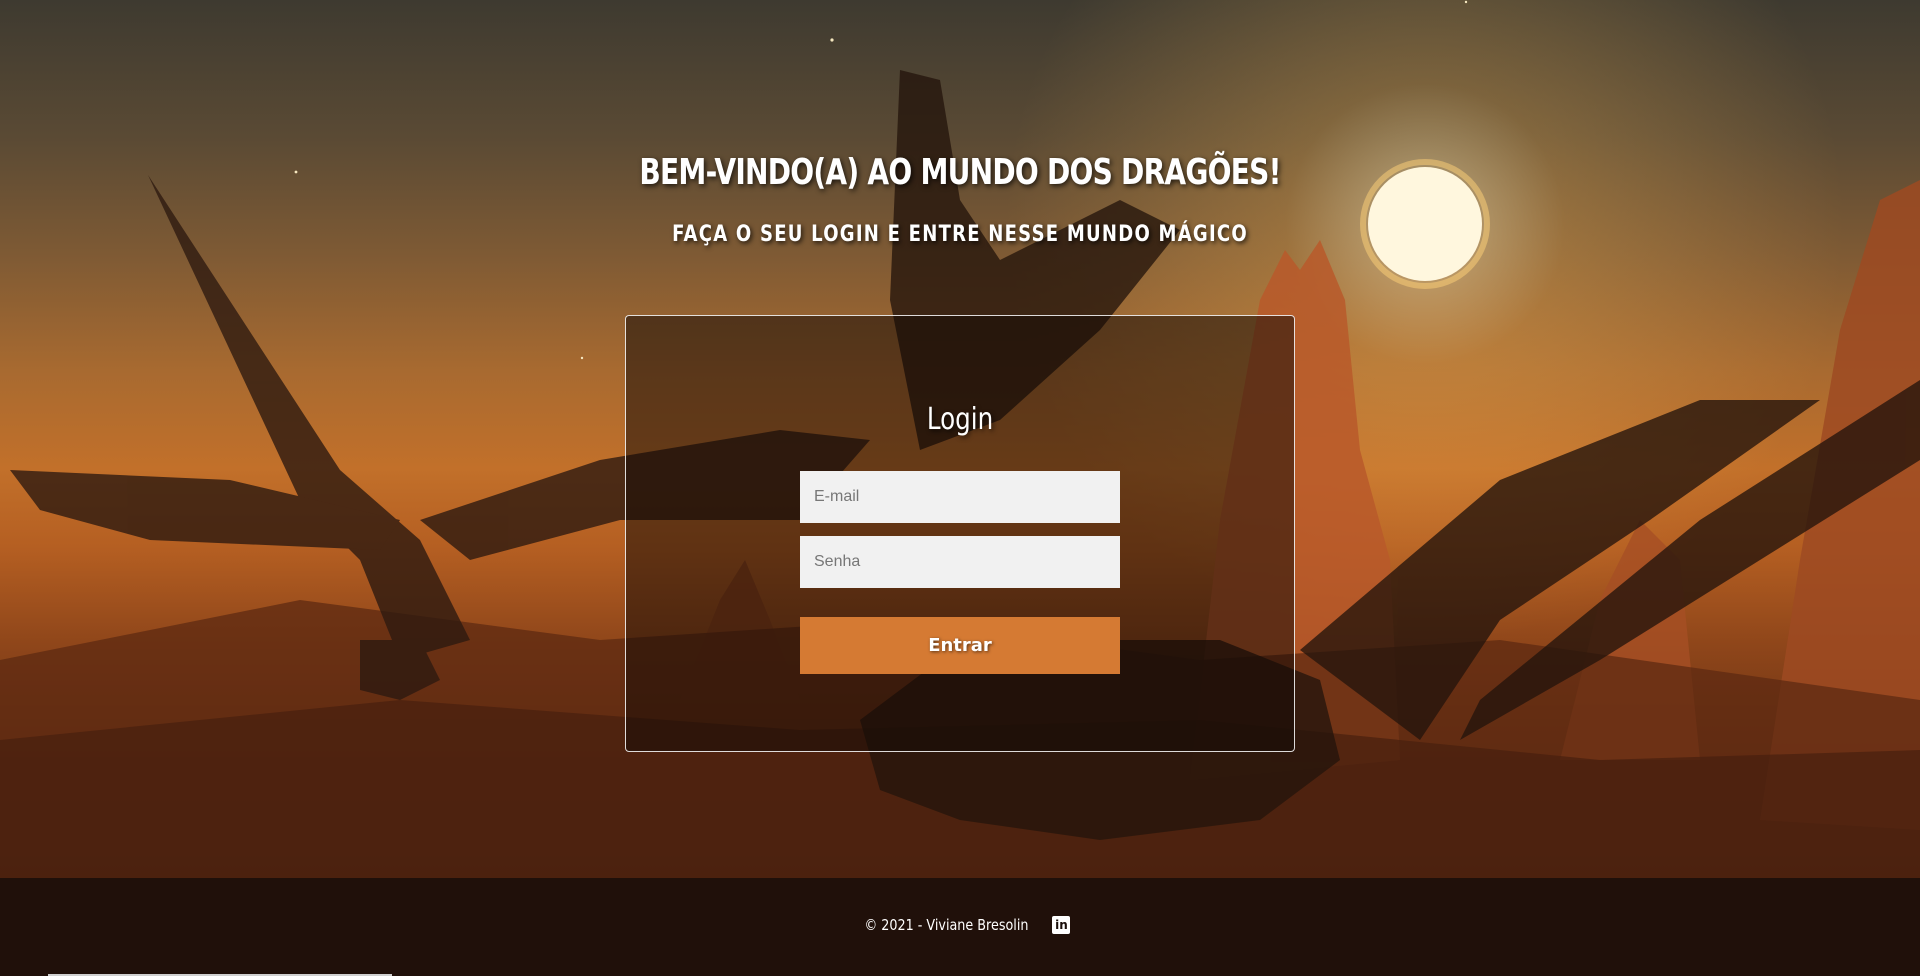  Describe the element at coordinates (1061, 925) in the screenshot. I see `linkedin-icon: in` at that location.